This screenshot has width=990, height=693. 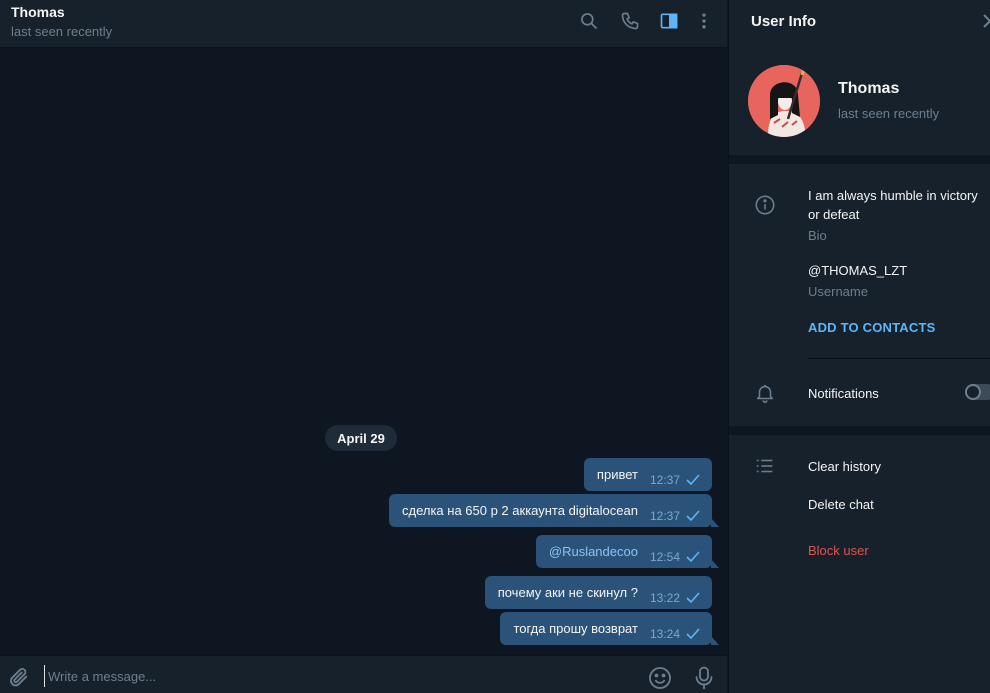 I want to click on block-user-button: Block user, so click(x=838, y=550).